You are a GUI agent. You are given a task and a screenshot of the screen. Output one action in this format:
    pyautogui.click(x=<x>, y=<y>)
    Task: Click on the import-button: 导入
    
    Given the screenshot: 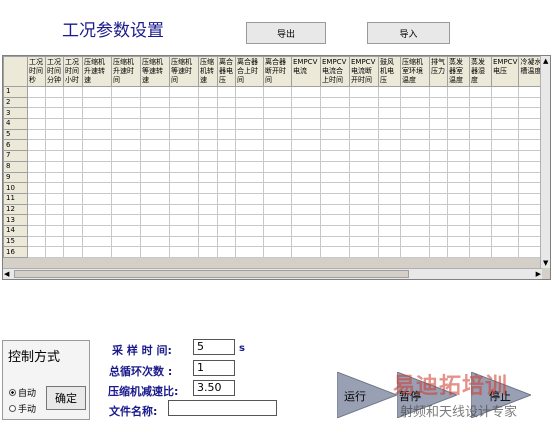 What is the action you would take?
    pyautogui.click(x=408, y=33)
    